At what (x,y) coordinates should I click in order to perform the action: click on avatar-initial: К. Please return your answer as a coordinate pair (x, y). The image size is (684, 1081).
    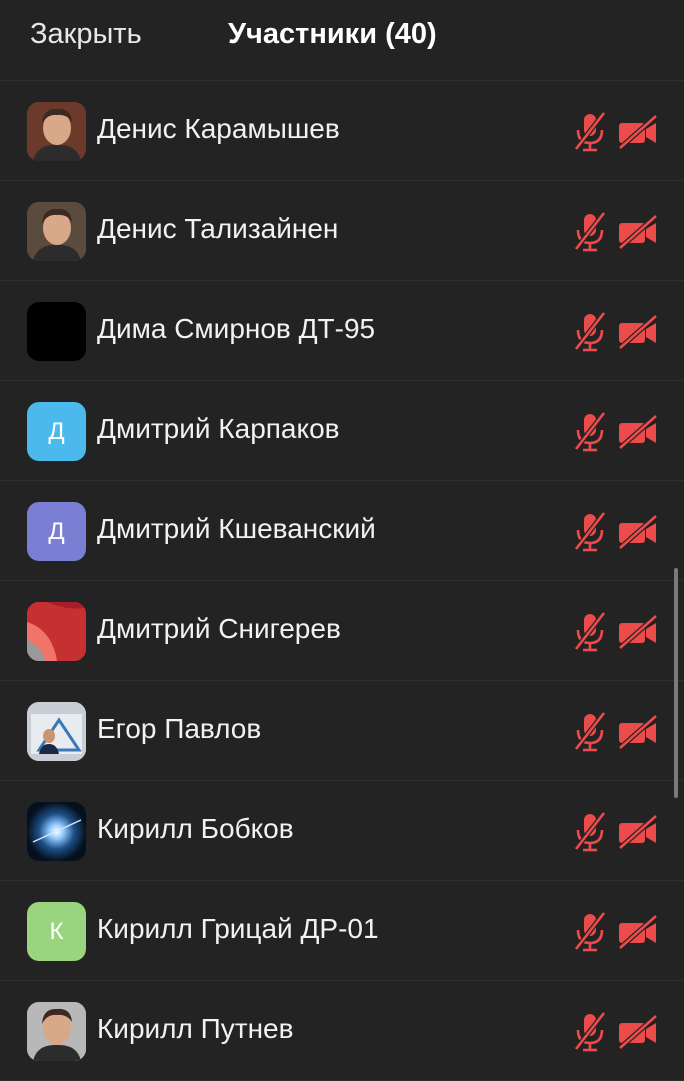
    Looking at the image, I should click on (56, 931).